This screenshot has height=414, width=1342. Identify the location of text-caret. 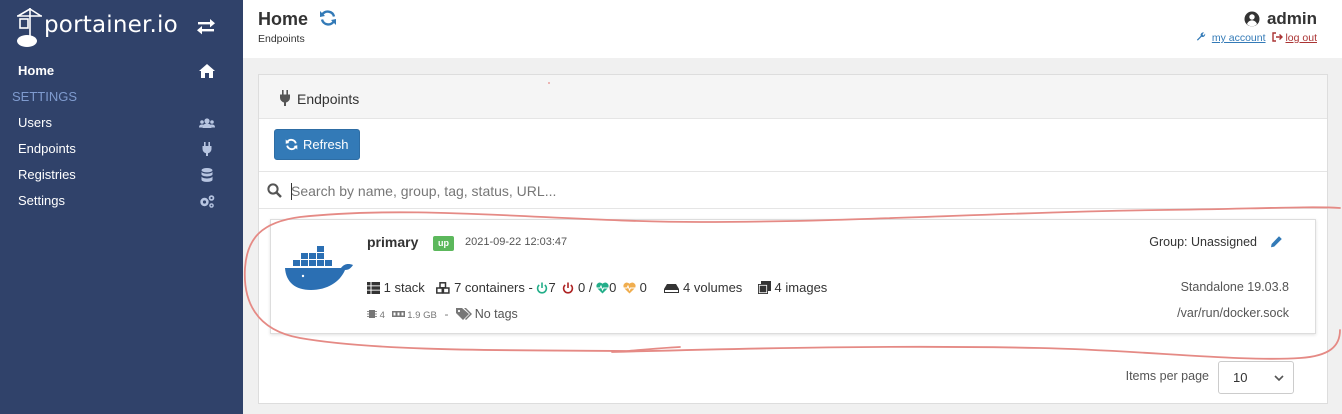
(291, 191).